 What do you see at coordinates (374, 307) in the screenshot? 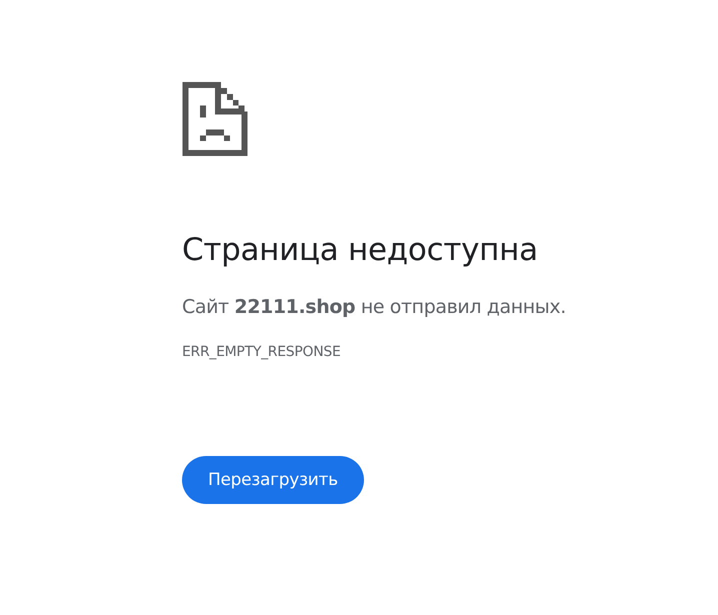
I see `error-message: Сайт 22111.shop не отправил данных.` at bounding box center [374, 307].